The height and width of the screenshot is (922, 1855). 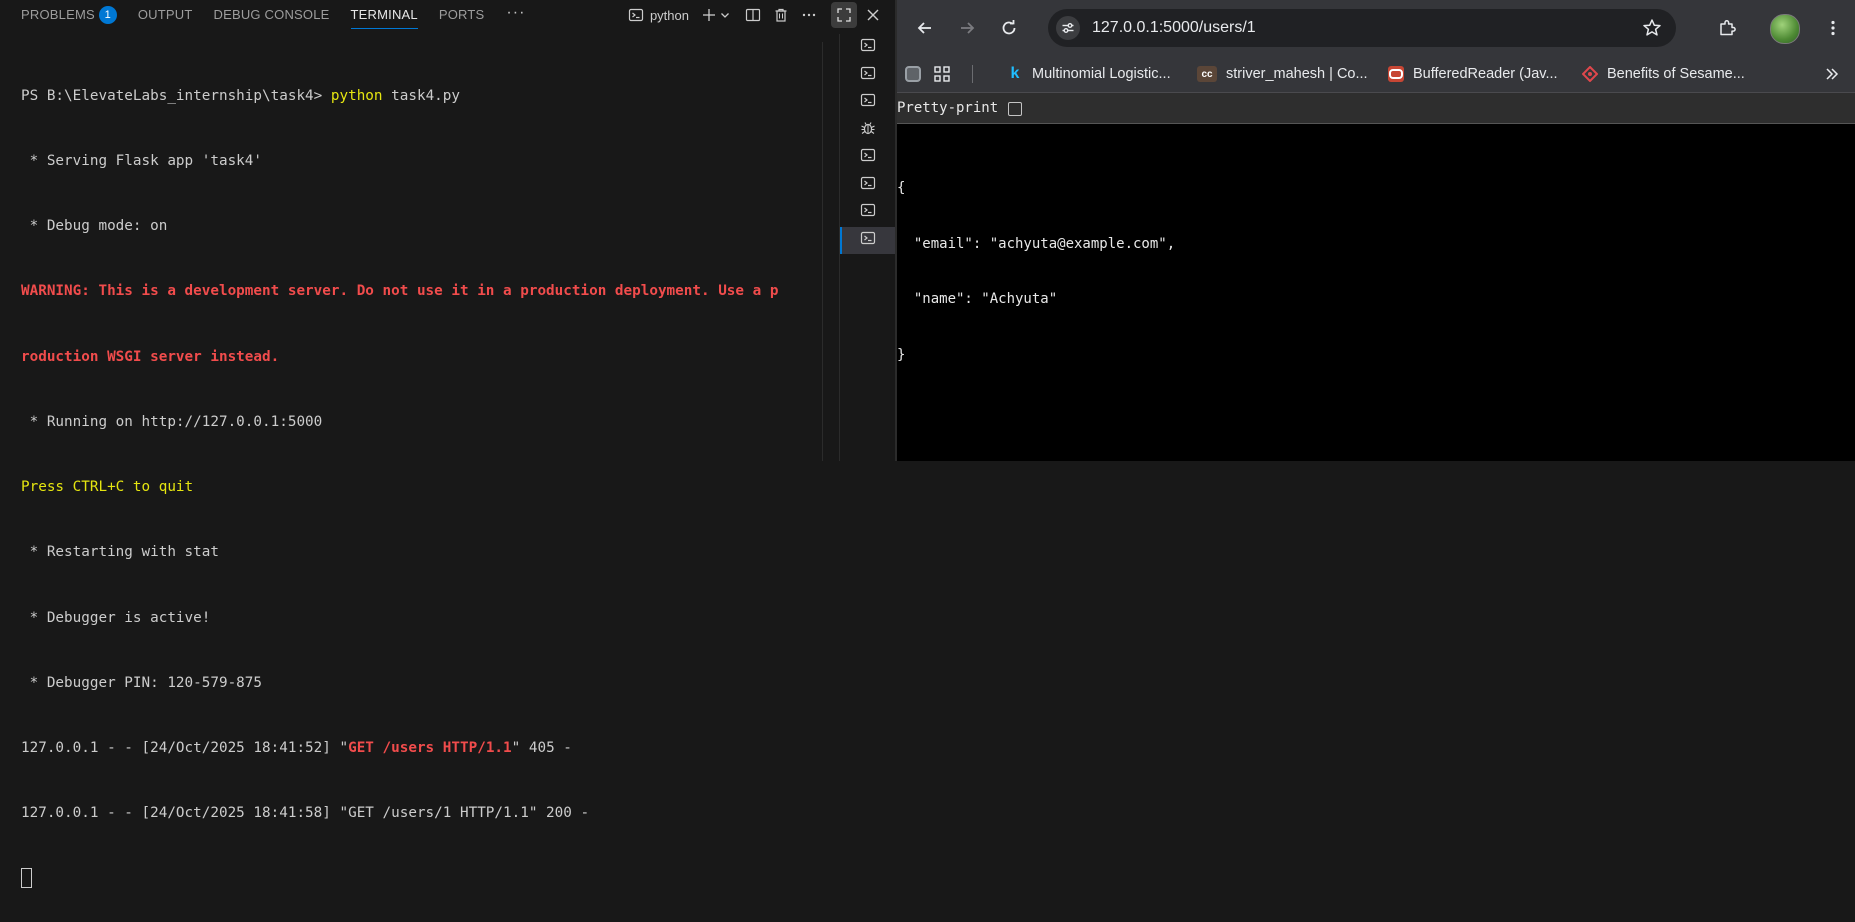 I want to click on ellipsis-icon, so click(x=809, y=15).